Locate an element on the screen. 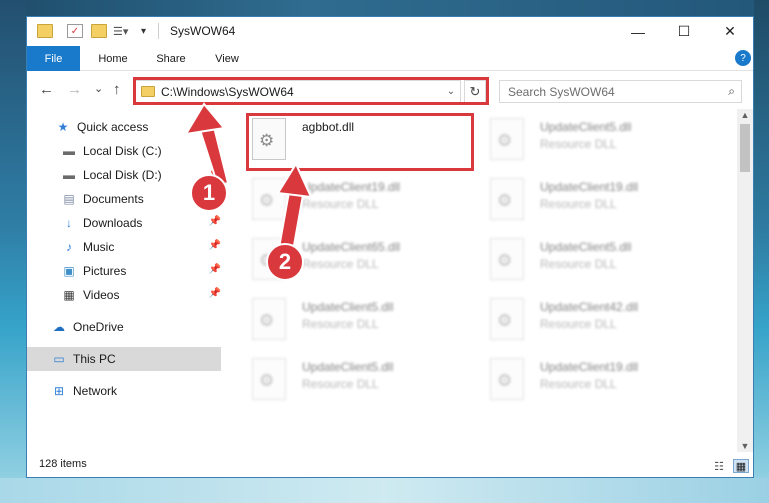  sidebar-item-videos: ▦ Videos 📌 is located at coordinates (124, 295).